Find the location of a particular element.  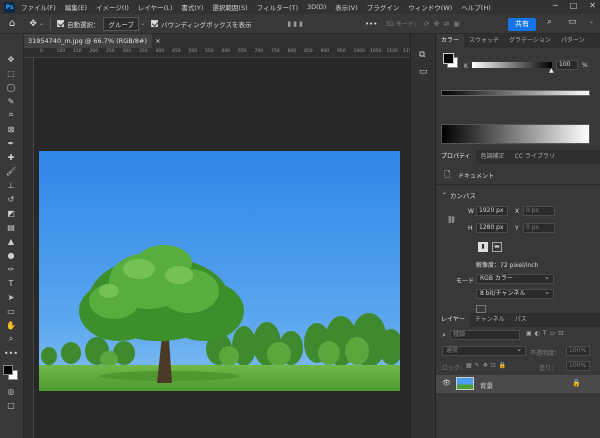

slider-handle-icon: ▲ is located at coordinates (551, 70).